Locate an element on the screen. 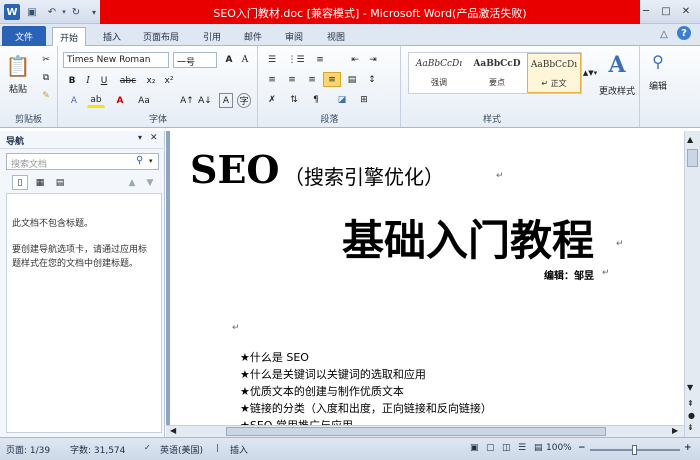  view-print-layout-icon: ▣ is located at coordinates (474, 448).